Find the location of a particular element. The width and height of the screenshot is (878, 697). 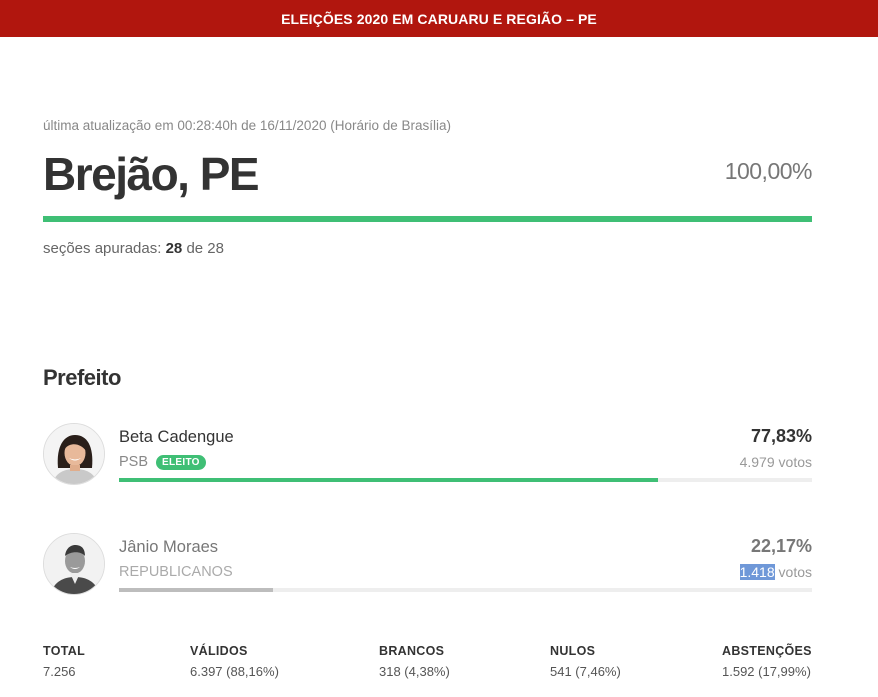

party-name: PSB is located at coordinates (134, 462).